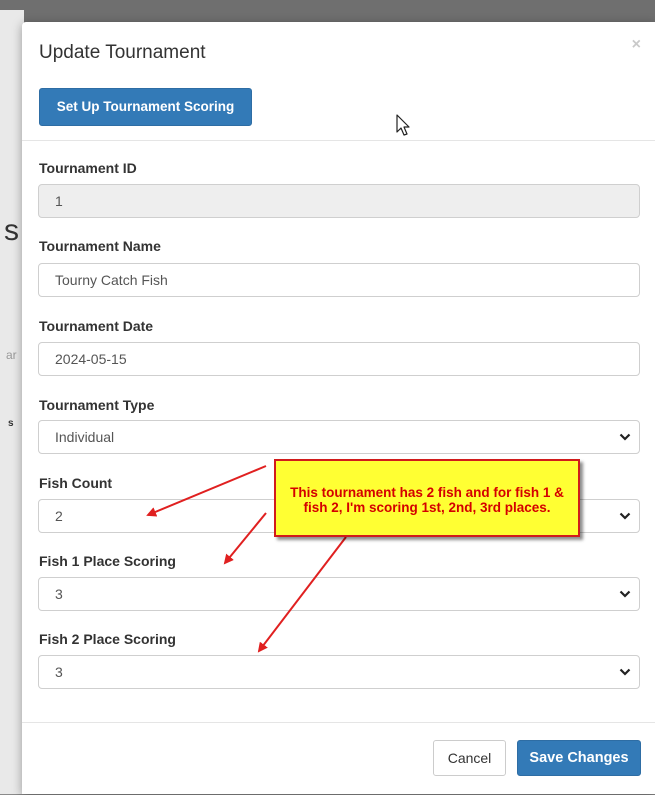 This screenshot has width=655, height=795. I want to click on background-page: s ar s, so click(12, 402).